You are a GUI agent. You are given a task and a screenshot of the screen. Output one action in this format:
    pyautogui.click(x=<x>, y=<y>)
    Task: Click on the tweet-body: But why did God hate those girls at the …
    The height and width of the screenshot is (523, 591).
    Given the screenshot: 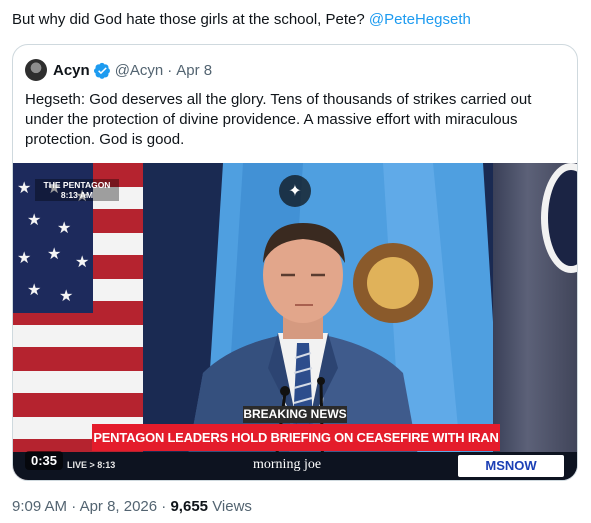 What is the action you would take?
    pyautogui.click(x=188, y=19)
    